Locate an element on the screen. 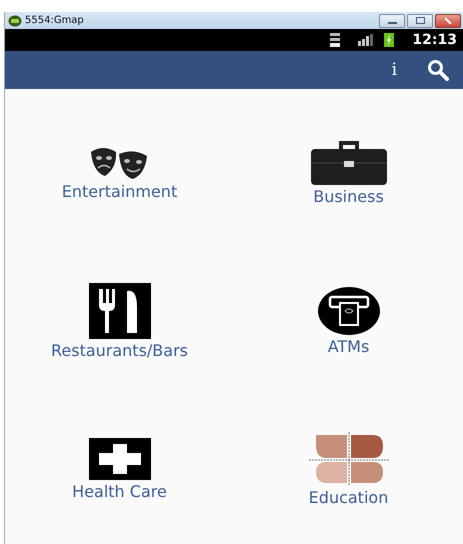 The height and width of the screenshot is (544, 463). category-tile: Restaurants/Bars is located at coordinates (119, 321).